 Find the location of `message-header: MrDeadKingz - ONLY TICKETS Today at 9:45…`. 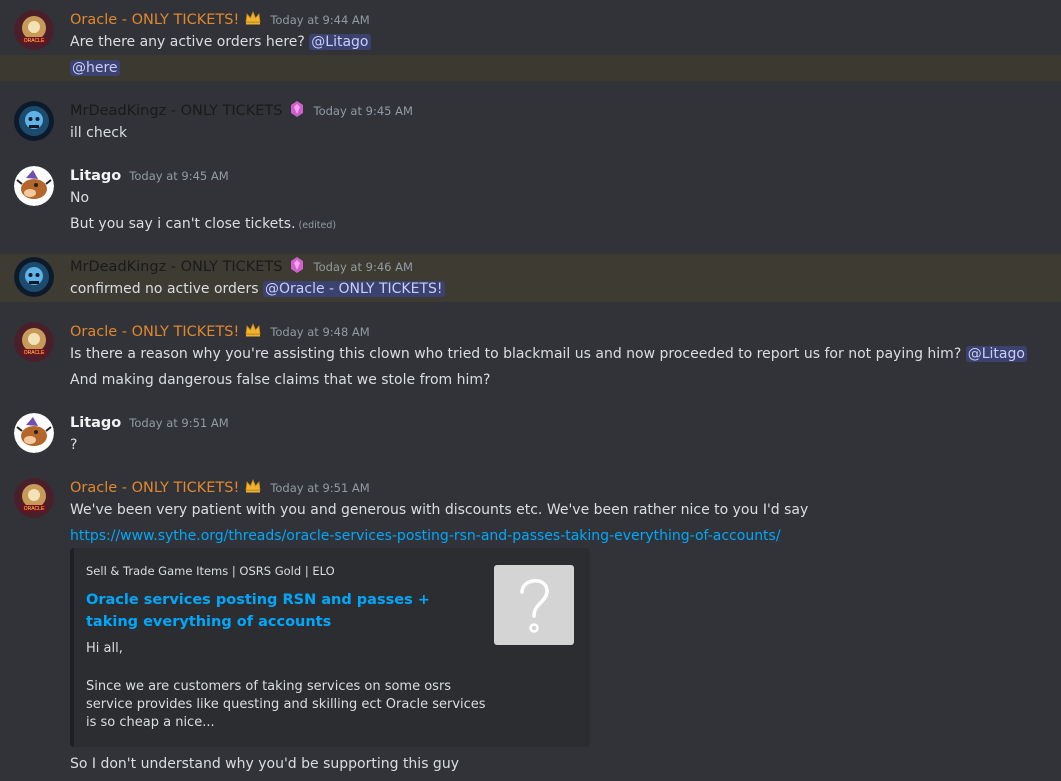

message-header: MrDeadKingz - ONLY TICKETS Today at 9:45… is located at coordinates (241, 111).